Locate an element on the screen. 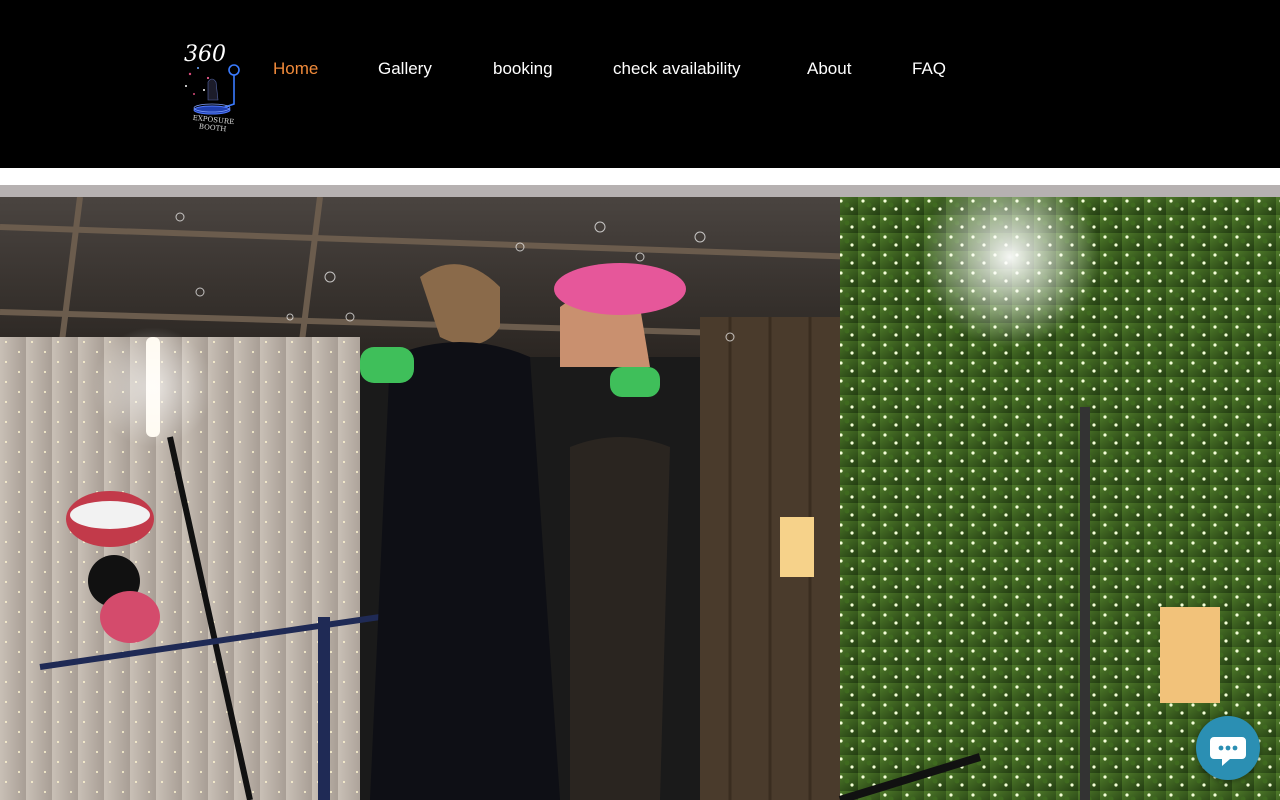  chat-bubble-icon is located at coordinates (1228, 751).